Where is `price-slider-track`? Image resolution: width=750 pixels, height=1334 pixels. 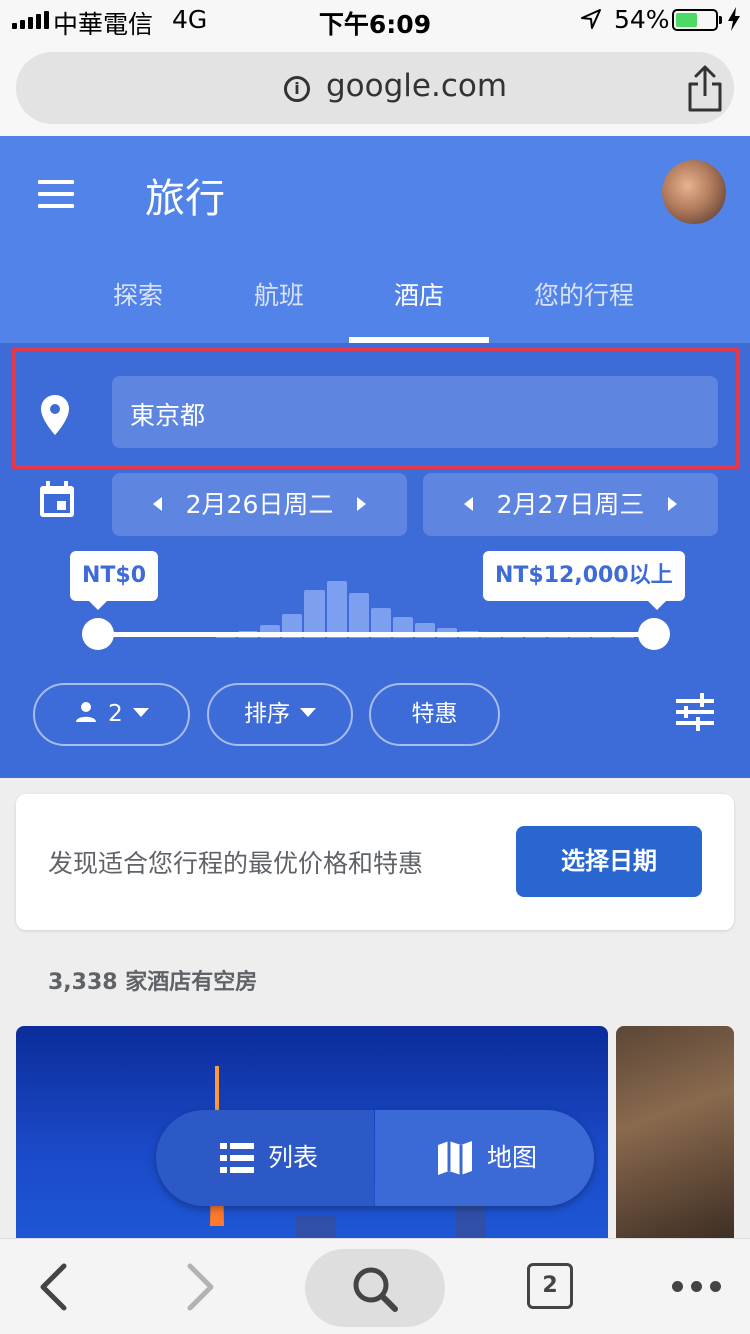
price-slider-track is located at coordinates (376, 634).